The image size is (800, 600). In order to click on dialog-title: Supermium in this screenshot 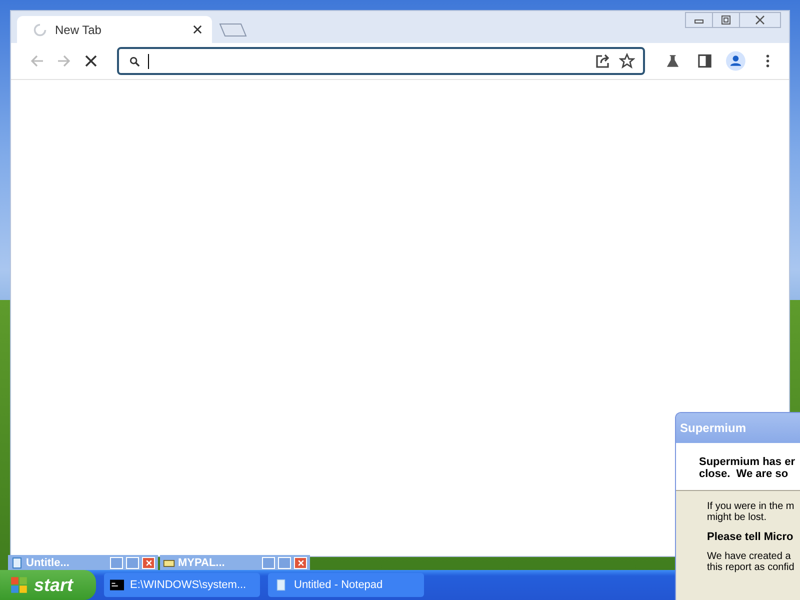, I will do `click(738, 428)`.